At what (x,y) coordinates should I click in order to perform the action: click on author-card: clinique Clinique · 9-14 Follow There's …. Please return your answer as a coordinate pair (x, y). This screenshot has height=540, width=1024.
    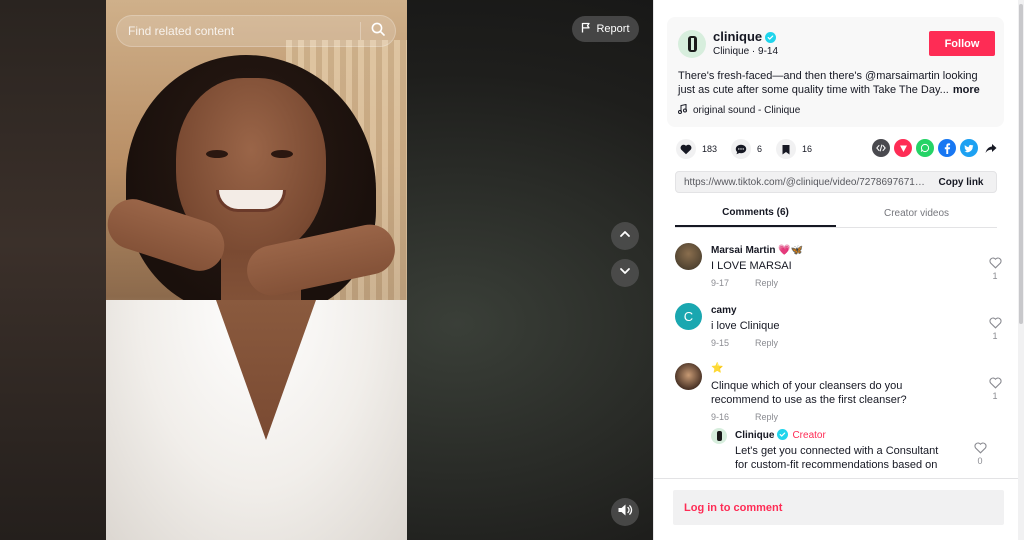
    Looking at the image, I should click on (835, 72).